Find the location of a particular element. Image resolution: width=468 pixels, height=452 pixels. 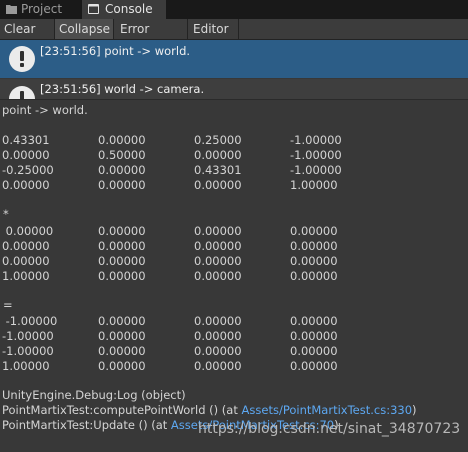

tab-project-label: Project is located at coordinates (42, 9).